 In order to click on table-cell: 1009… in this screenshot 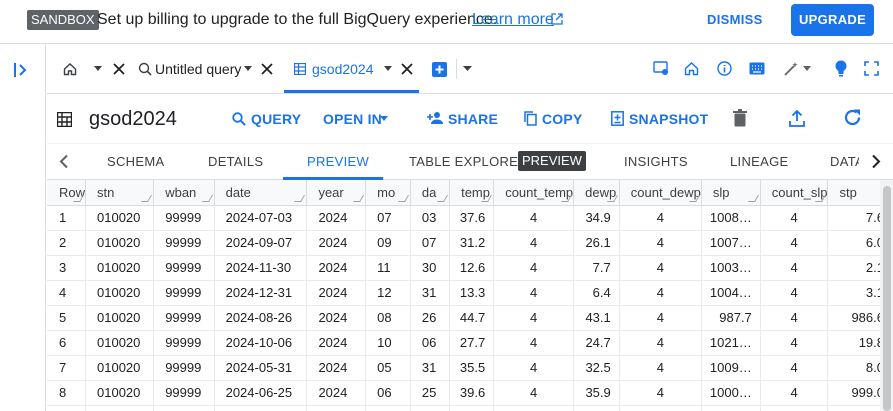, I will do `click(731, 368)`.